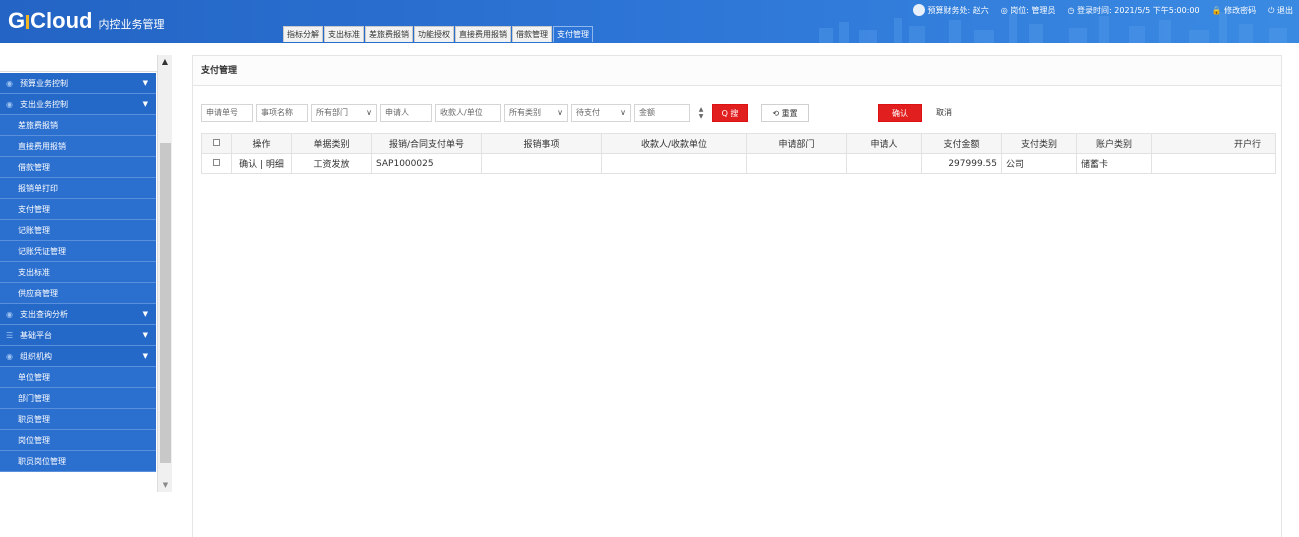 This screenshot has height=537, width=1299. What do you see at coordinates (78, 440) in the screenshot?
I see `sidebar-item-position: 岗位管理` at bounding box center [78, 440].